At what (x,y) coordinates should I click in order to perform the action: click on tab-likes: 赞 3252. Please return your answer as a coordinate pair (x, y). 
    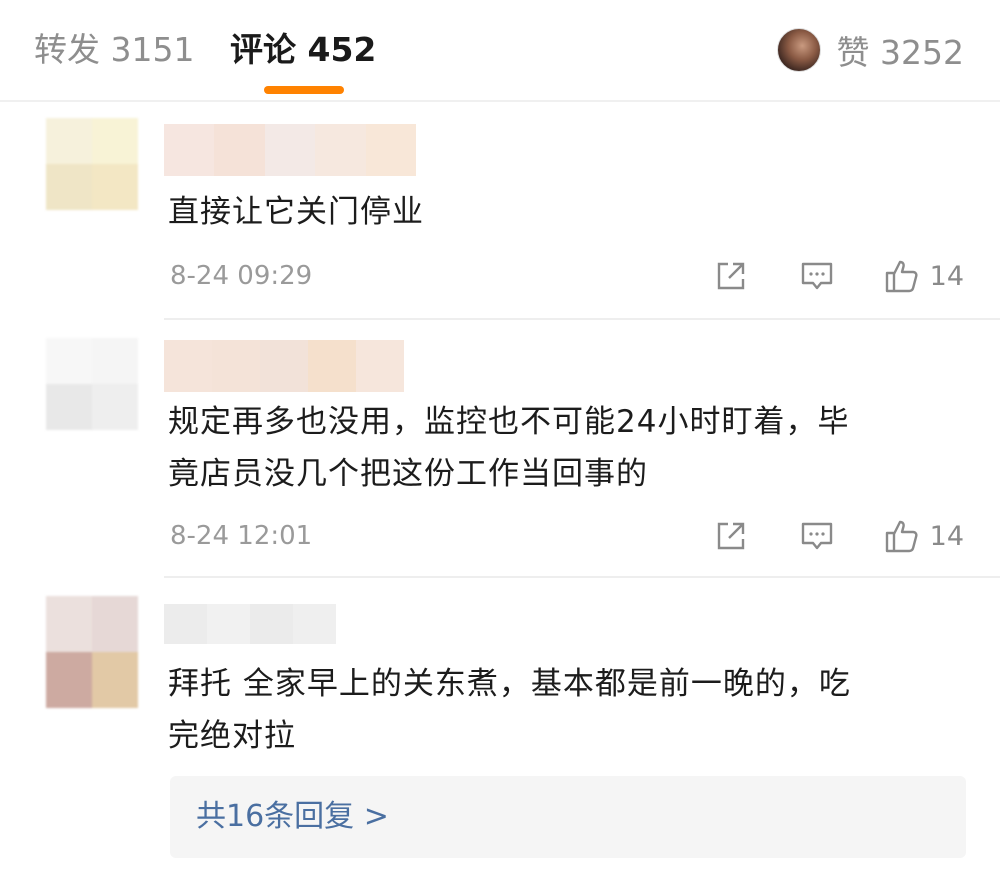
    Looking at the image, I should click on (870, 50).